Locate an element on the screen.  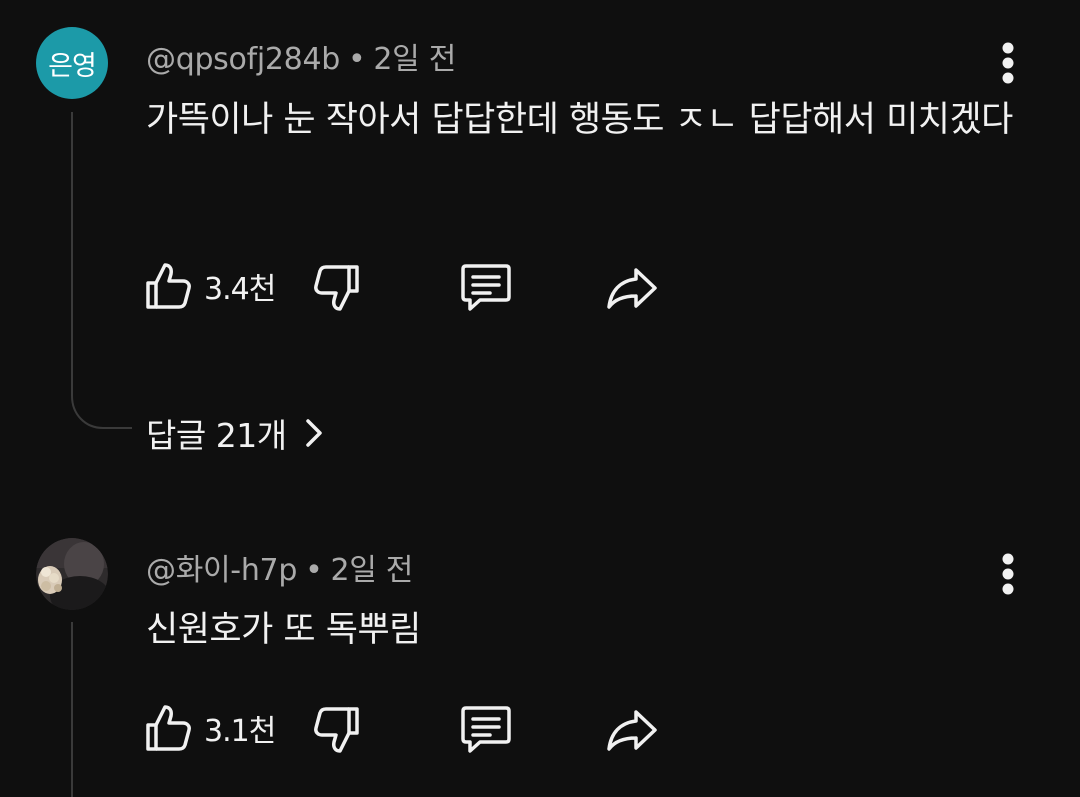
author-handle: @qpsofj284b is located at coordinates (243, 59).